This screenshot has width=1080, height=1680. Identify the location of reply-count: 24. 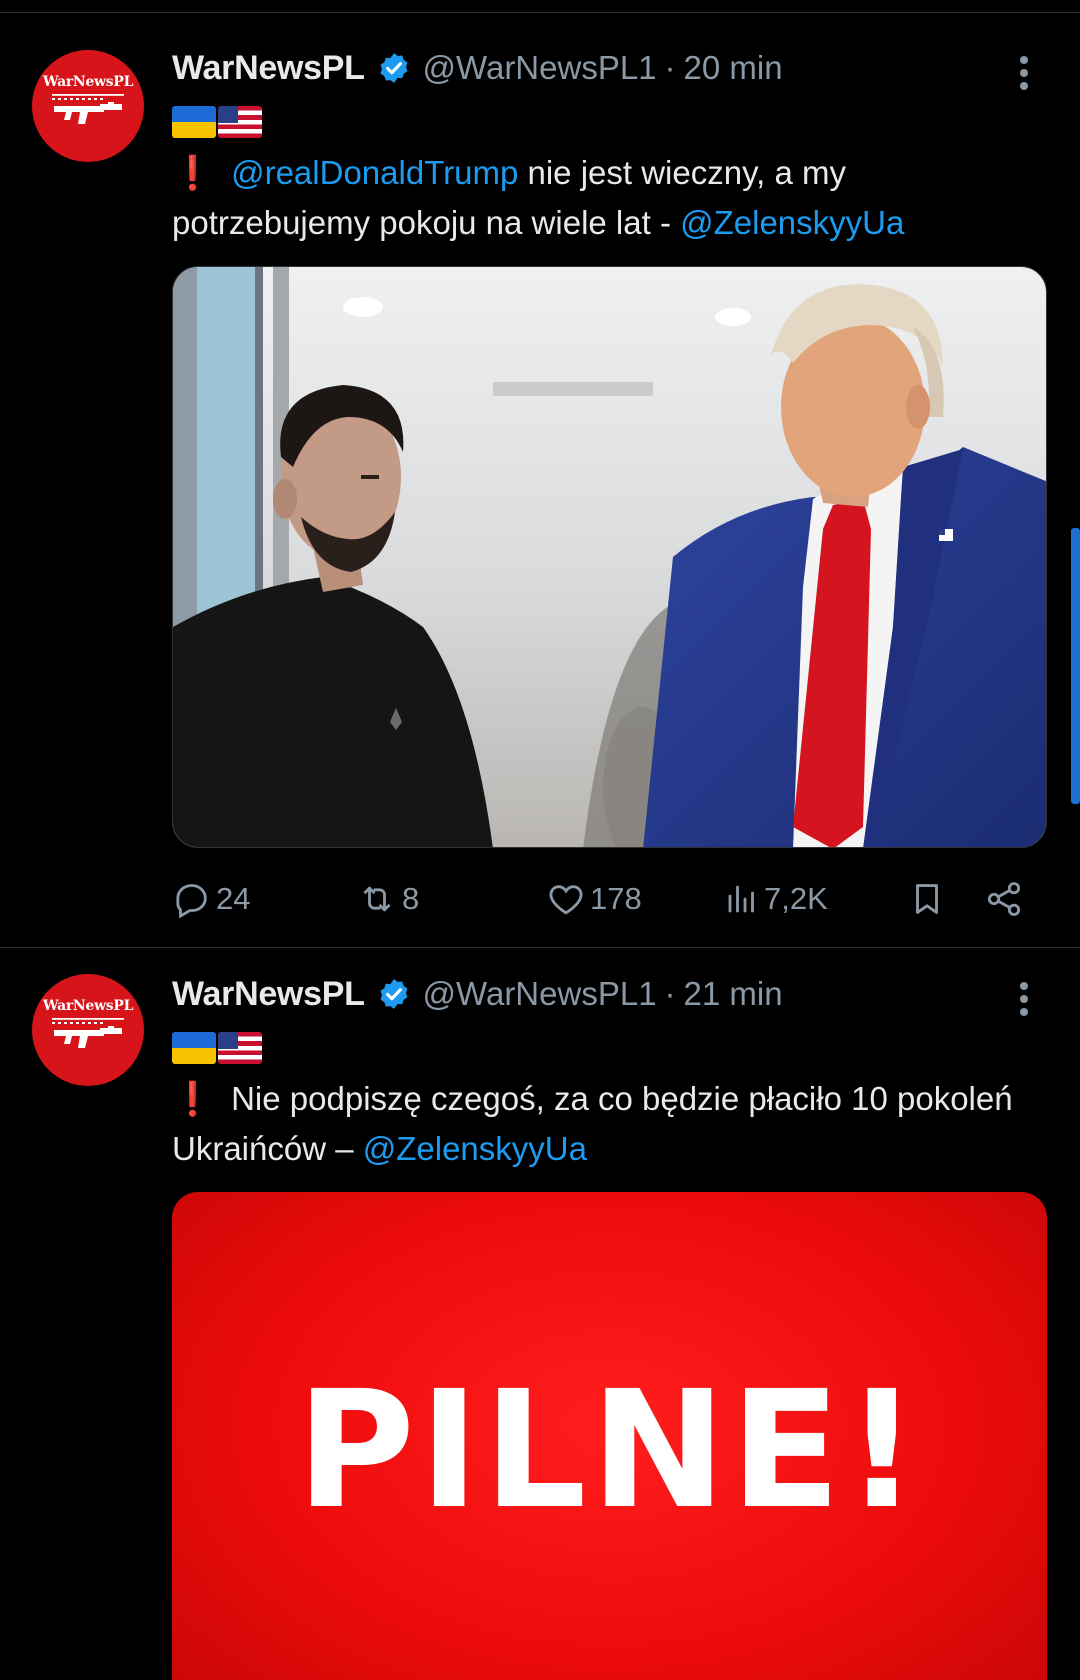
(233, 898).